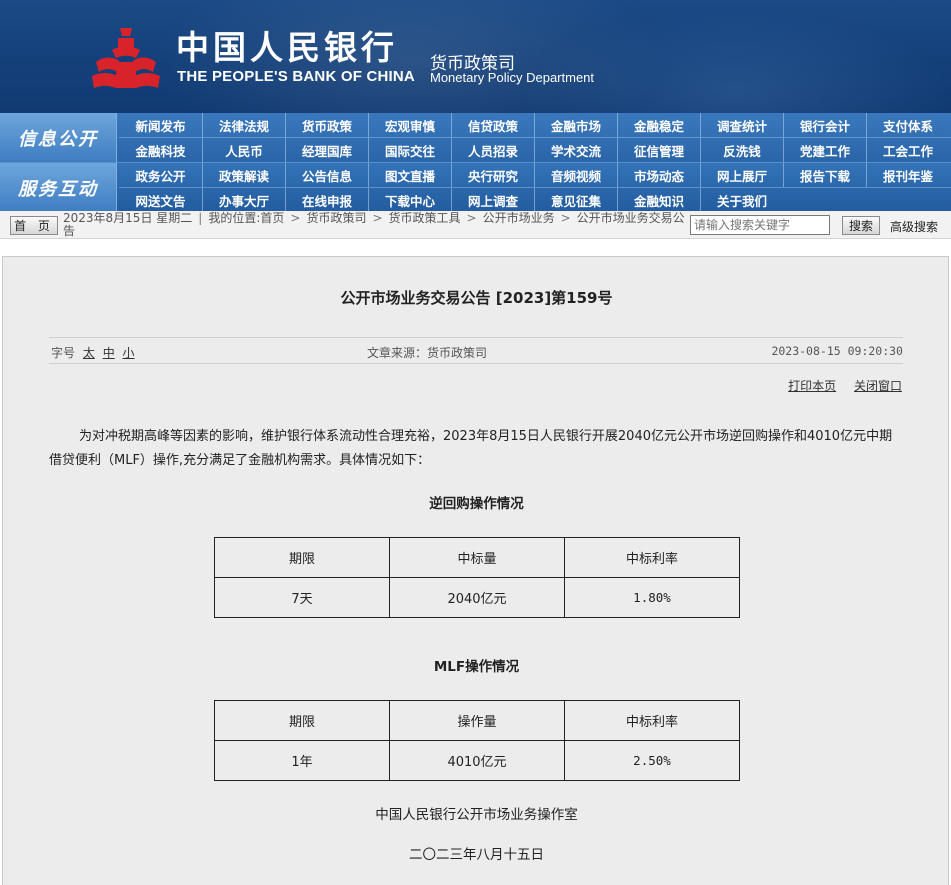  I want to click on table-cell: 7天, so click(302, 597).